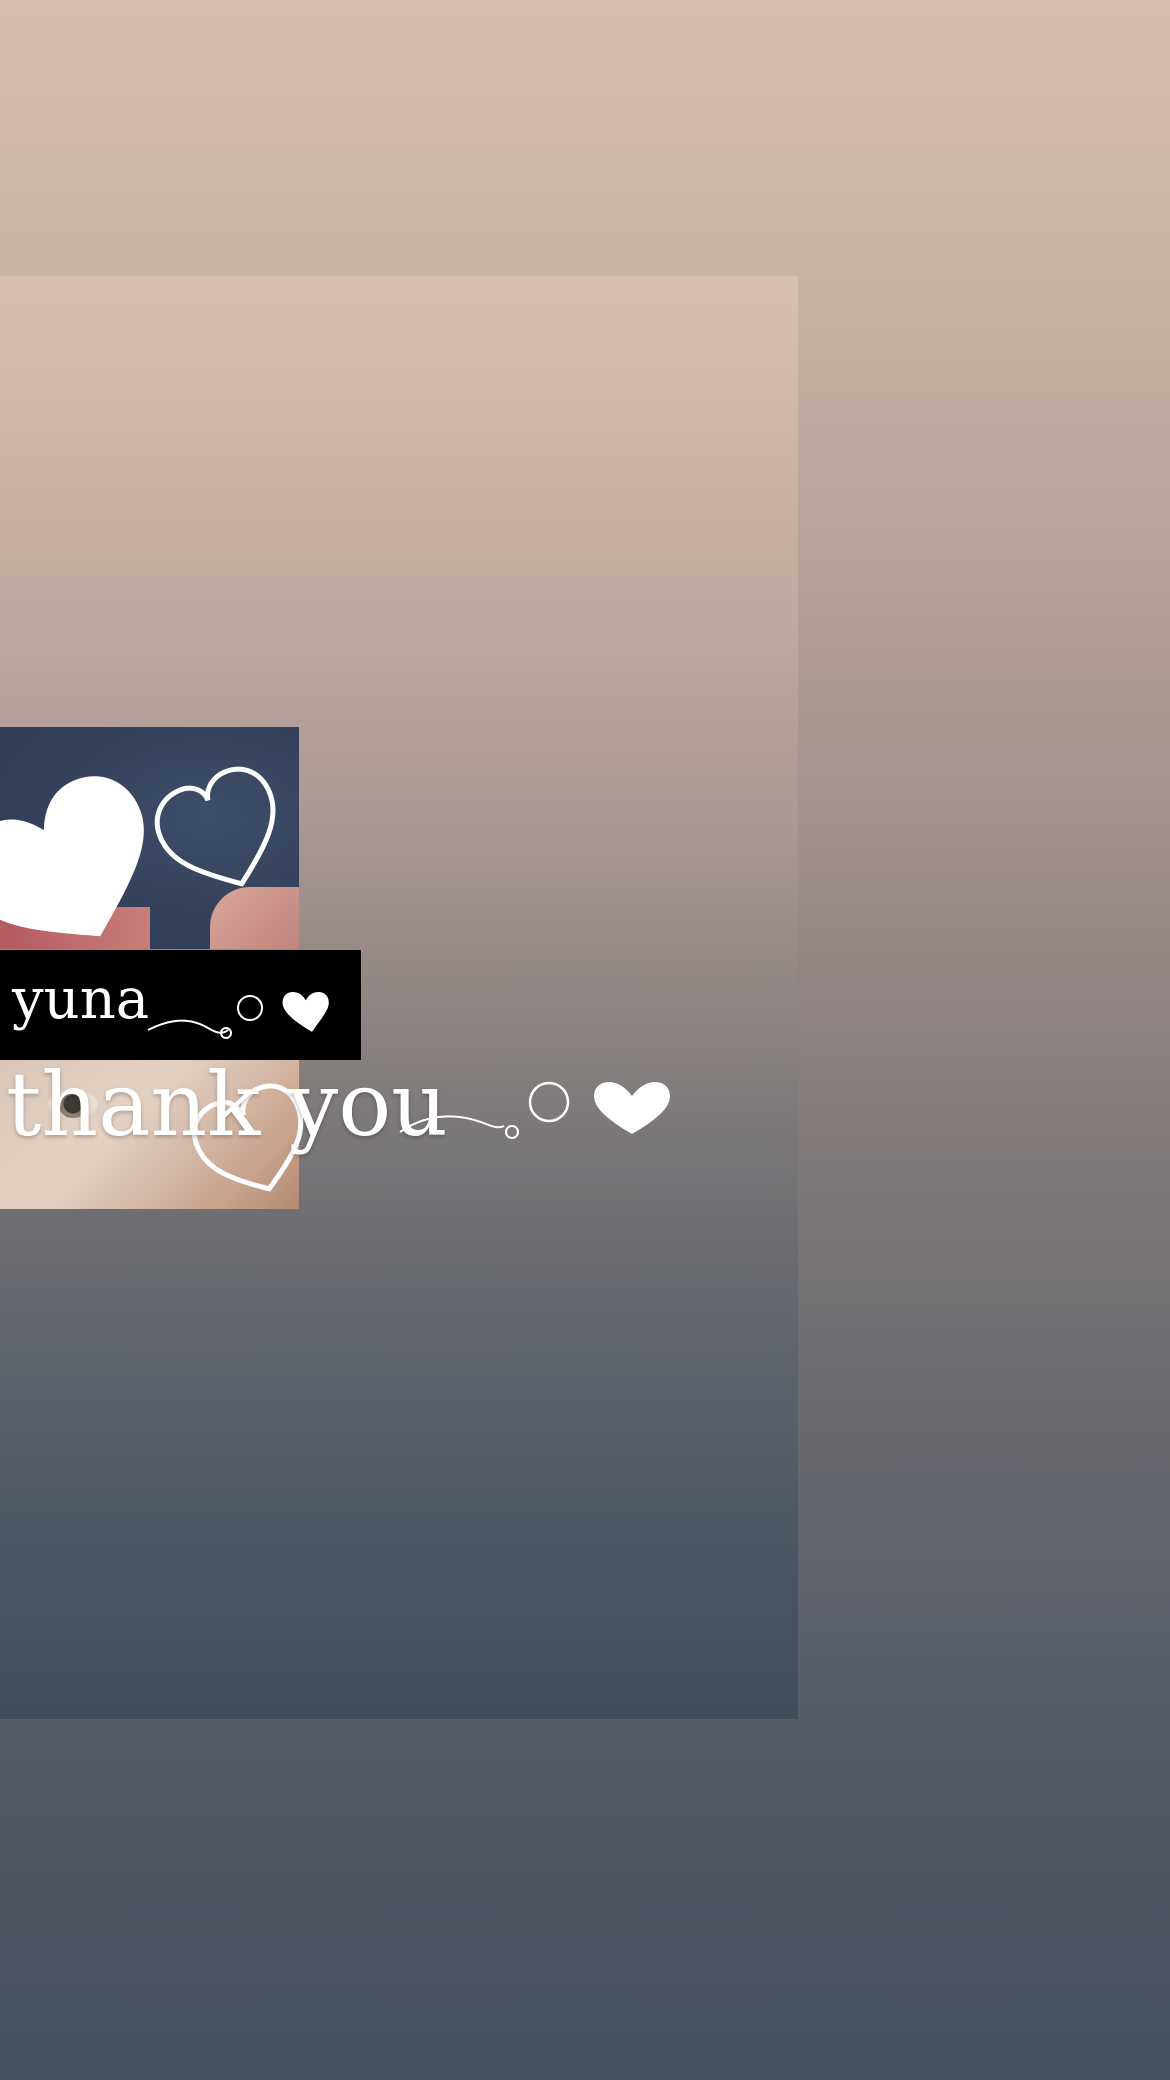 This screenshot has height=2080, width=1170. Describe the element at coordinates (238, 1015) in the screenshot. I see `swirl-tail-icon` at that location.